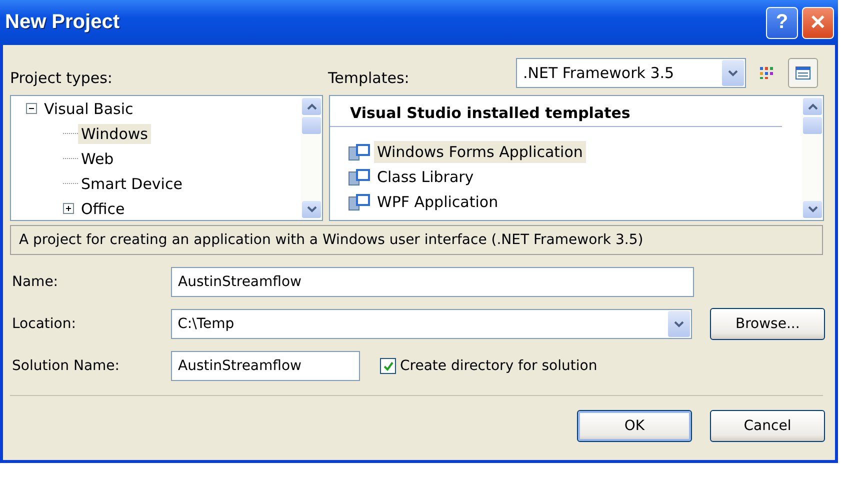  What do you see at coordinates (132, 184) in the screenshot?
I see `tree-item: Smart Device` at bounding box center [132, 184].